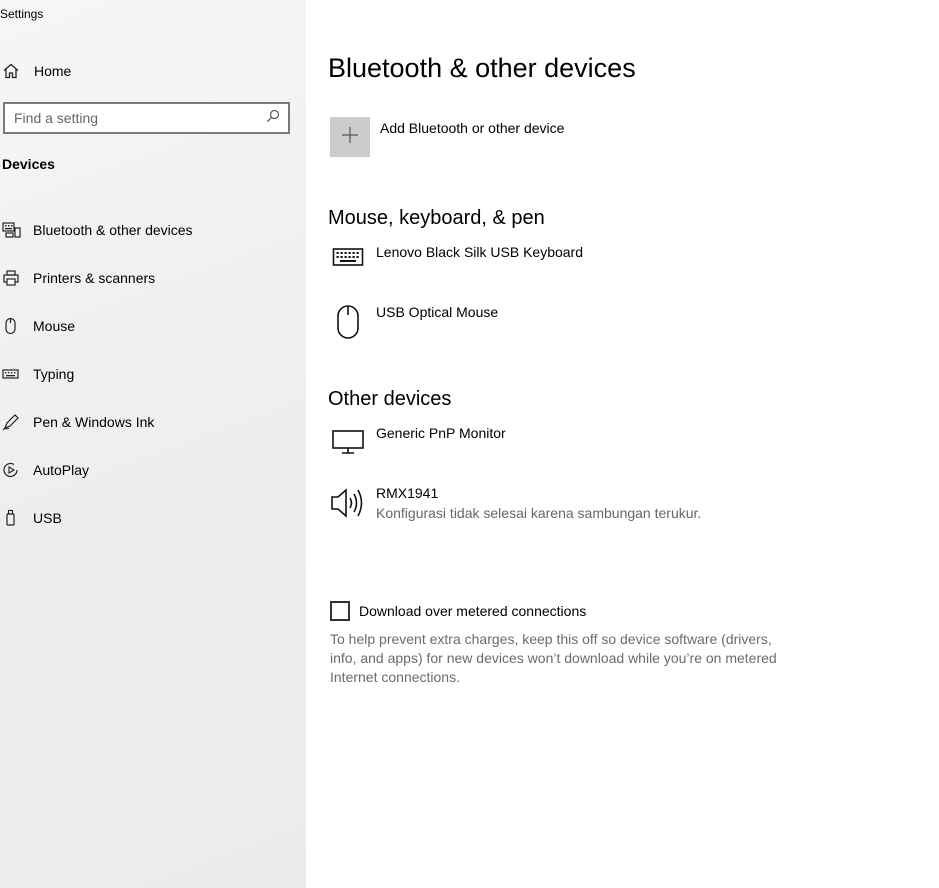 The width and height of the screenshot is (939, 888). What do you see at coordinates (441, 433) in the screenshot?
I see `device-name: Generic PnP Monitor` at bounding box center [441, 433].